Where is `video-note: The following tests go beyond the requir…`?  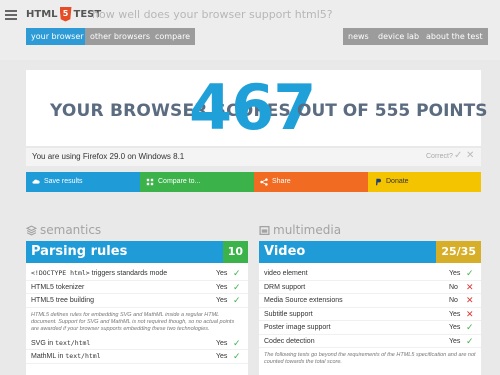 video-note: The following tests go beyond the requir… is located at coordinates (370, 358).